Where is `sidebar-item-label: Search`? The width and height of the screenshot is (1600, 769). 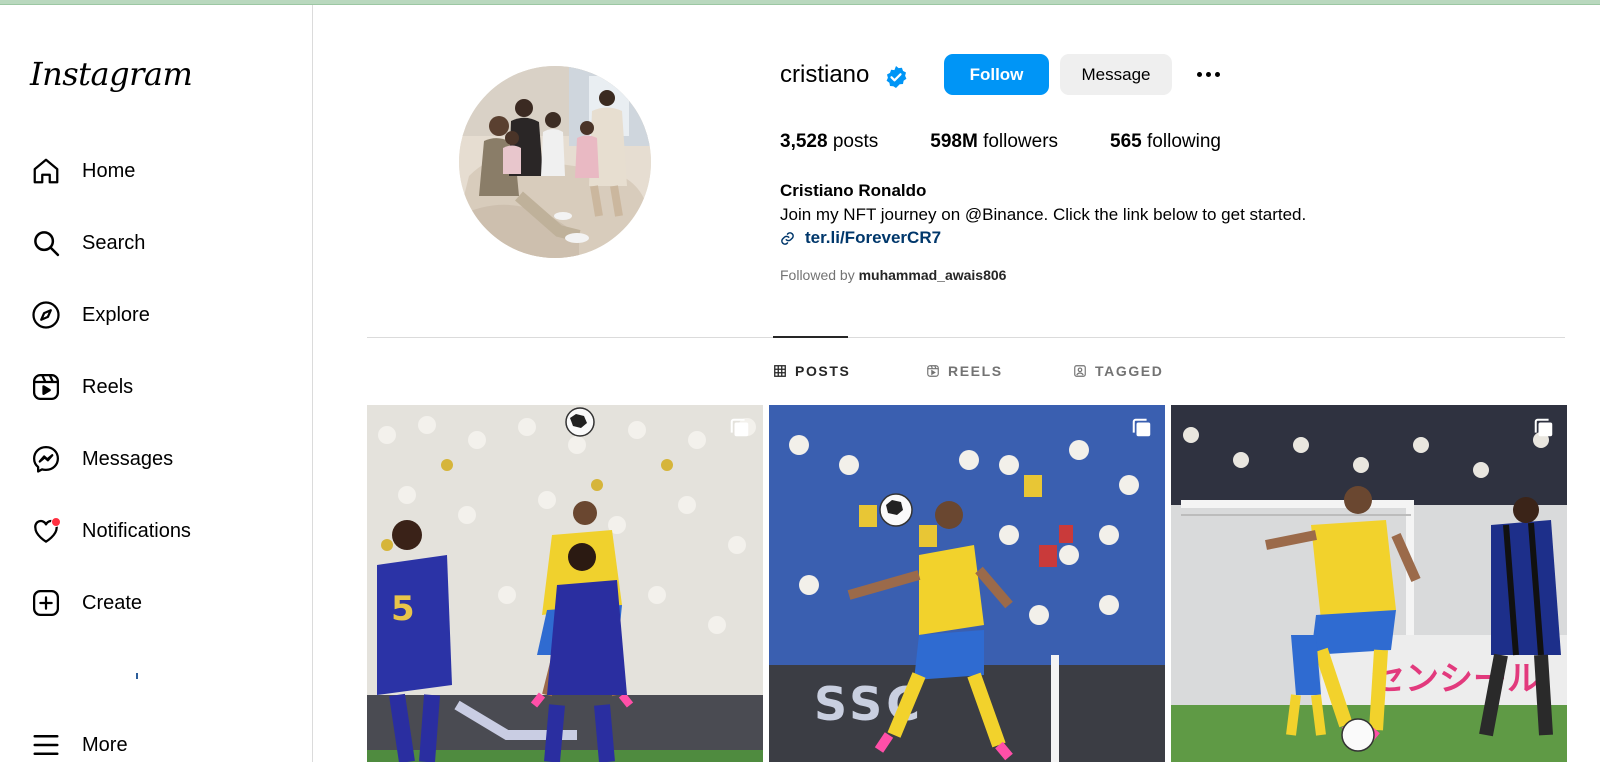 sidebar-item-label: Search is located at coordinates (114, 242).